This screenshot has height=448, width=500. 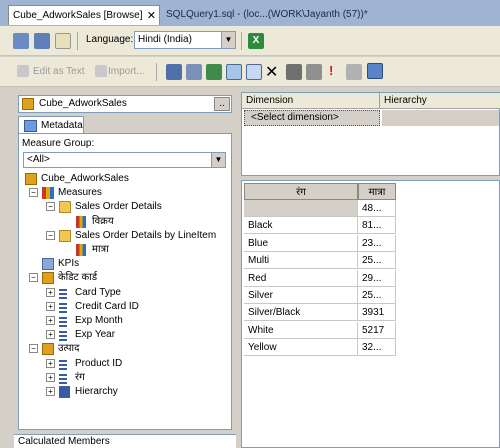 I want to click on grid-column-header: रंग, so click(x=301, y=191).